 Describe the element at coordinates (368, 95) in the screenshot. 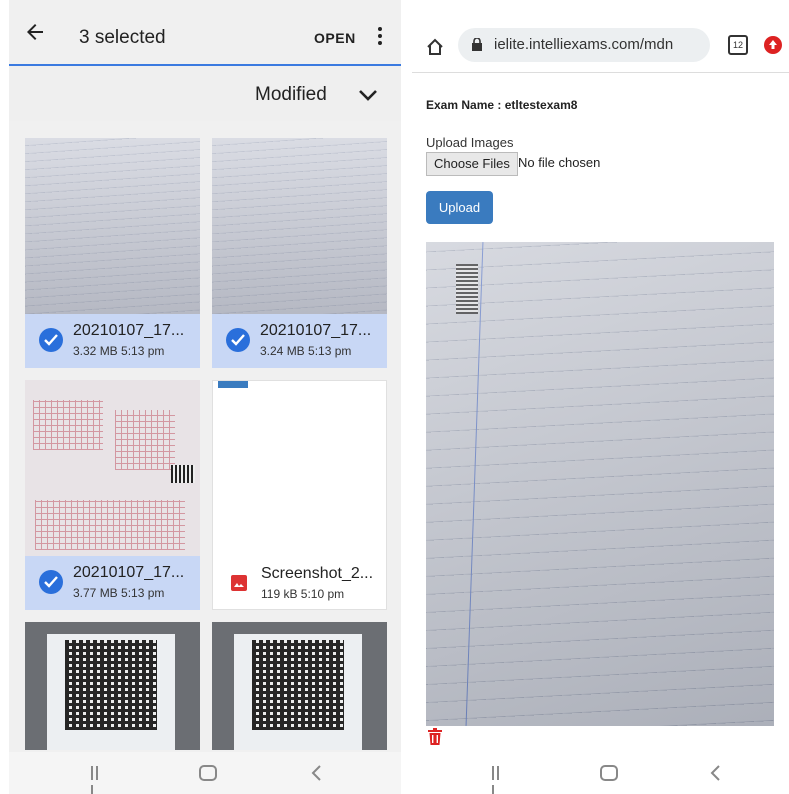

I see `chevron-down-icon` at that location.